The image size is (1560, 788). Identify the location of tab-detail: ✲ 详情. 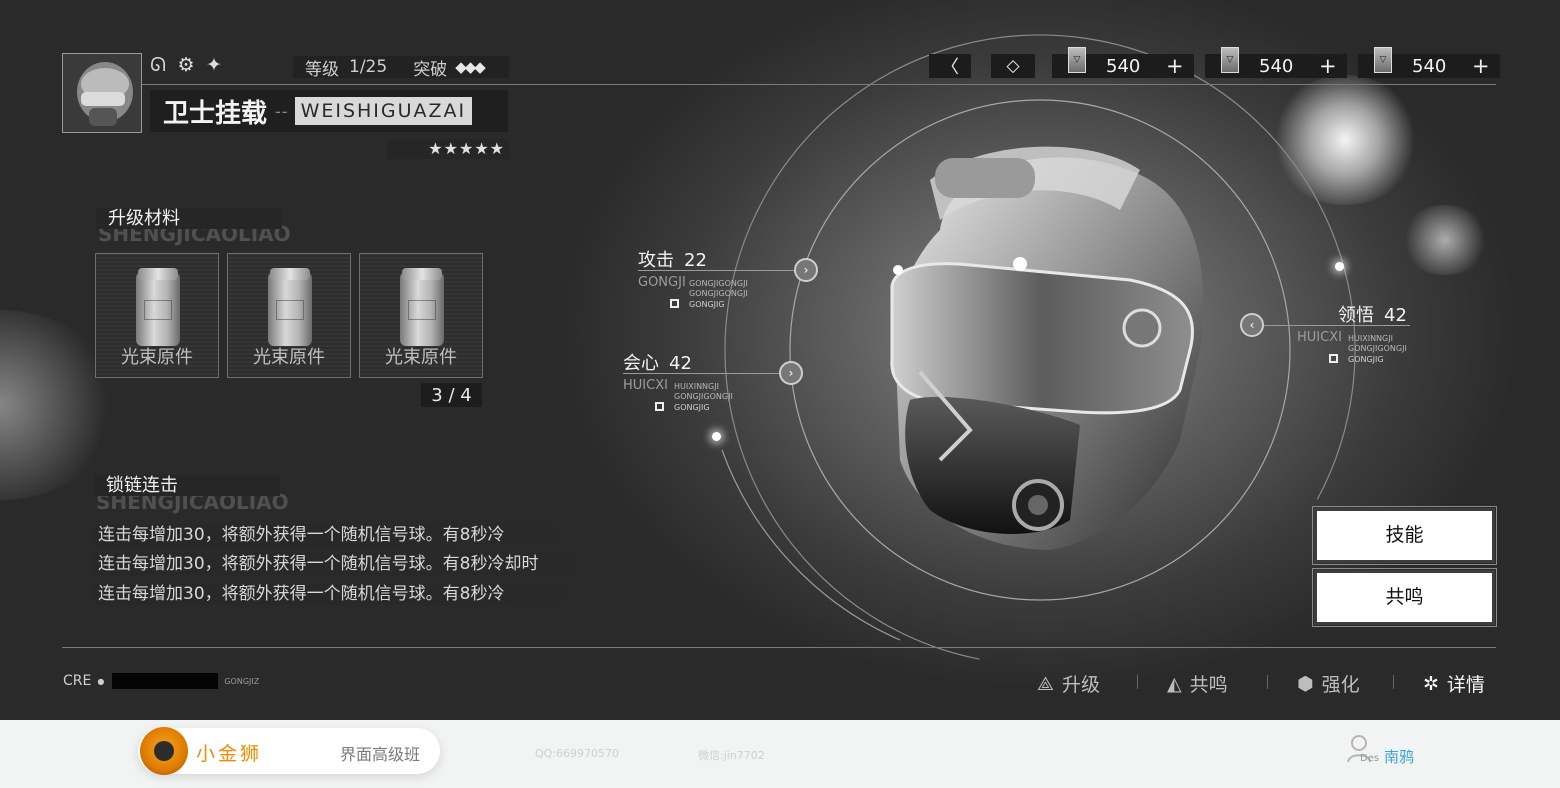
(1454, 683).